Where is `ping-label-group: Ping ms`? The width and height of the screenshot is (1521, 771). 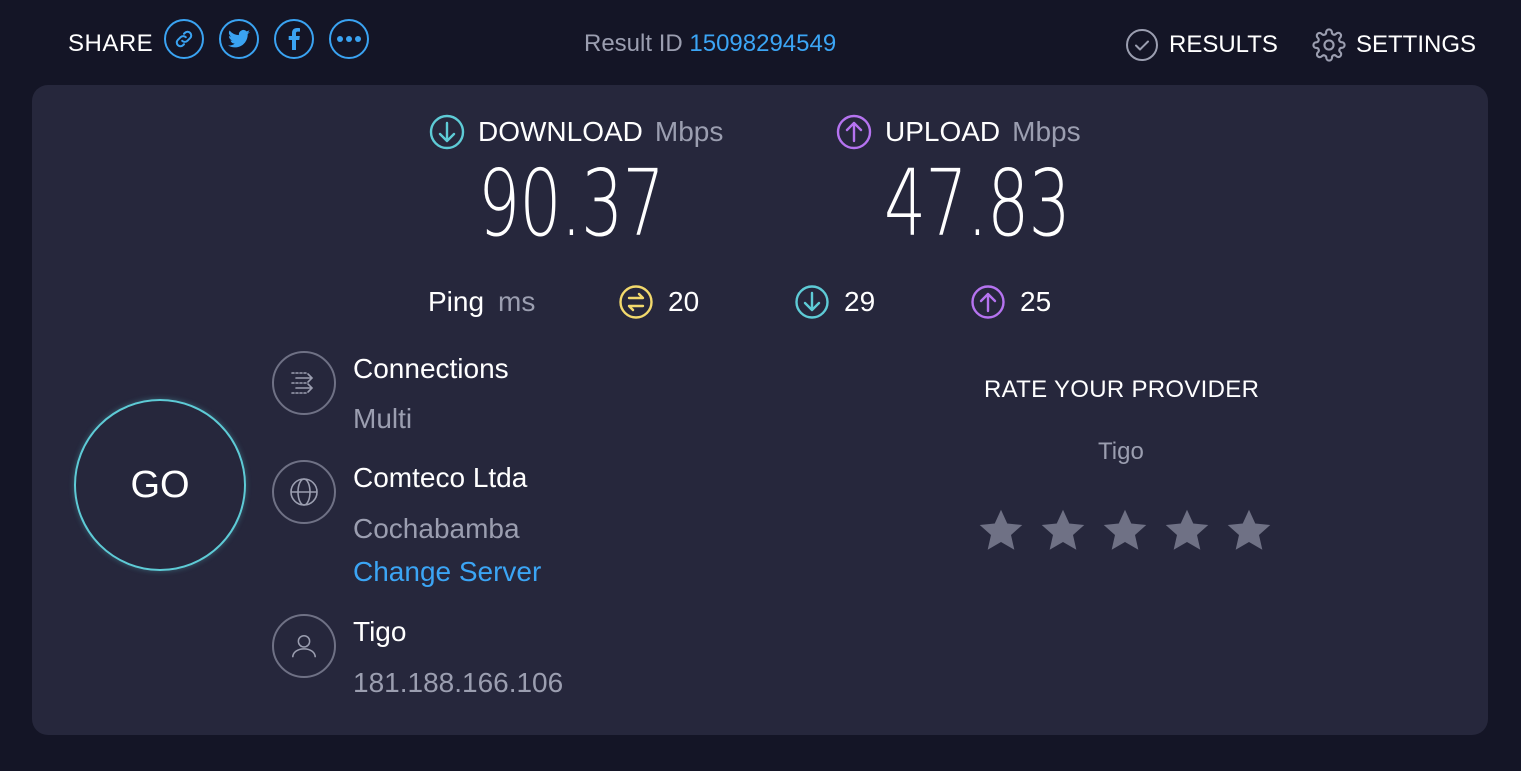
ping-label-group: Ping ms is located at coordinates (481, 302).